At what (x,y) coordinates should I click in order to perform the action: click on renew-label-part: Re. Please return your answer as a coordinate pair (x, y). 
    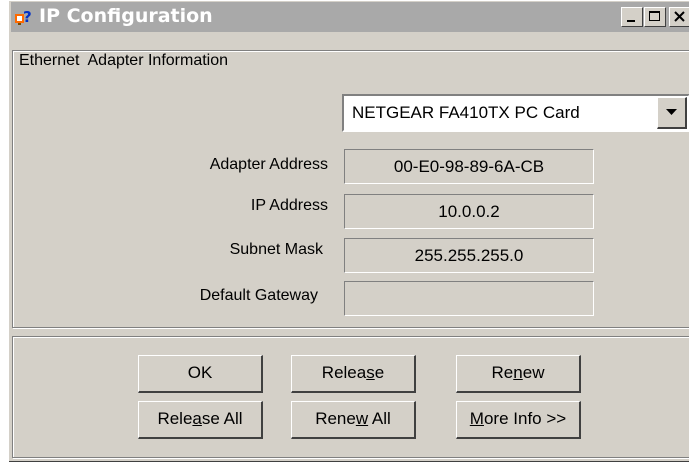
    Looking at the image, I should click on (502, 372).